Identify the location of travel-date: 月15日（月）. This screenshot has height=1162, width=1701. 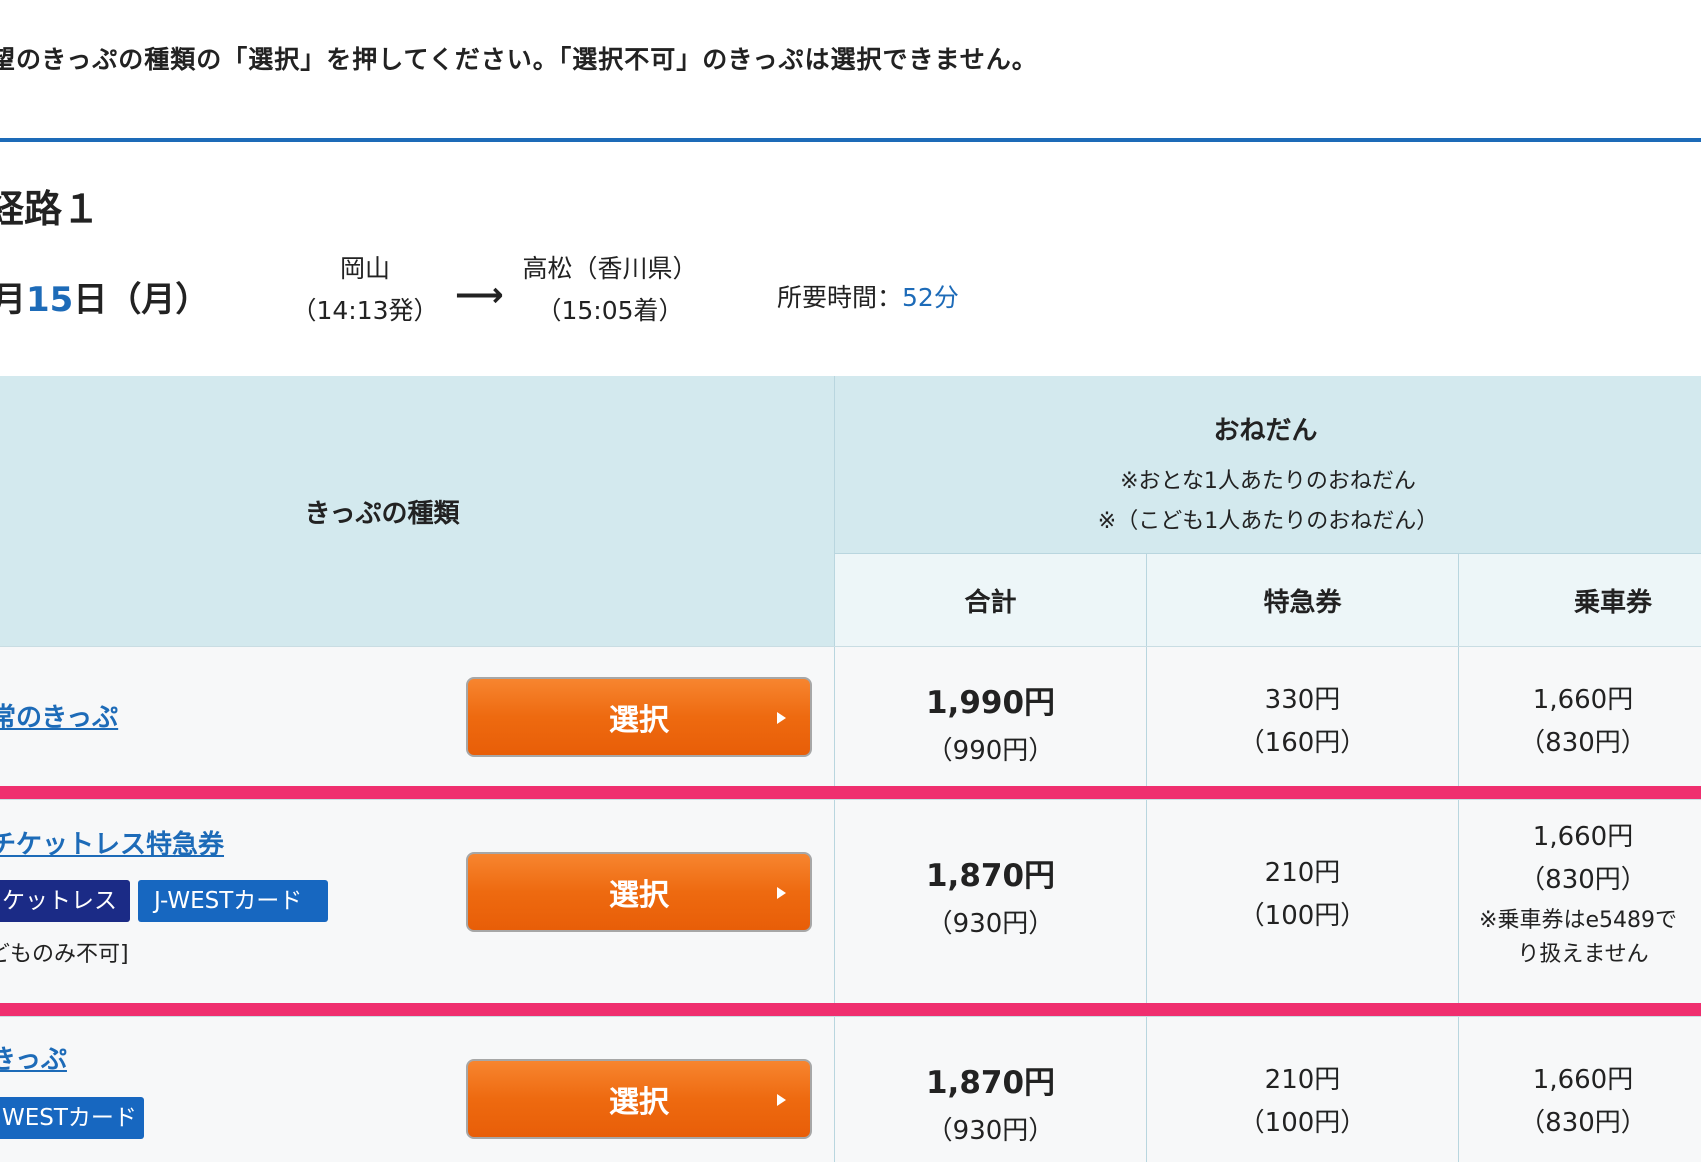
(104, 296).